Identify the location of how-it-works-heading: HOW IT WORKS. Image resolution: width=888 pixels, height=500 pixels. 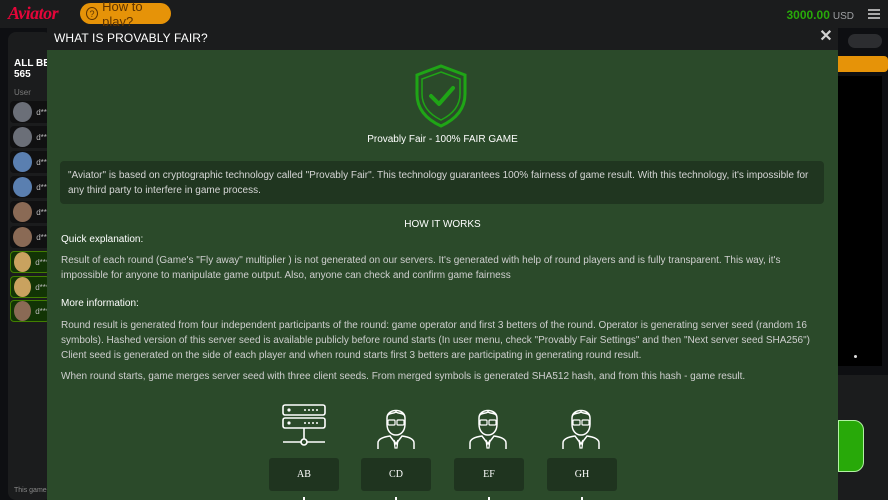
(442, 224).